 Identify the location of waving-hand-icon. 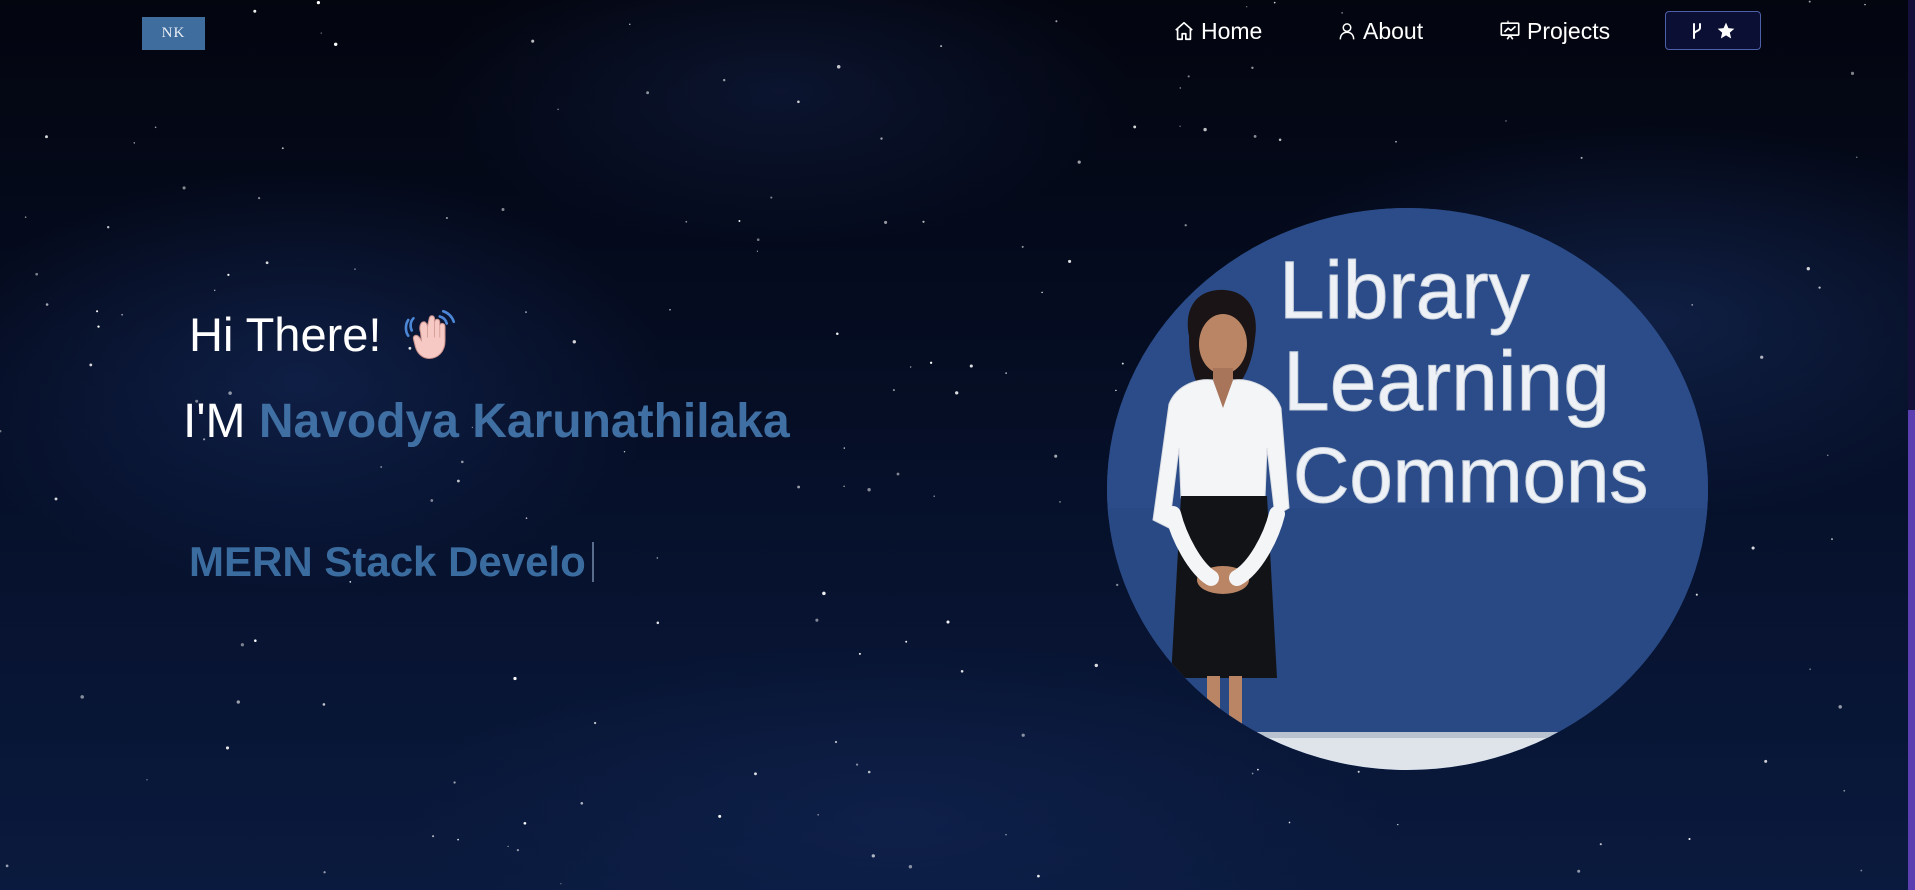
(430, 334).